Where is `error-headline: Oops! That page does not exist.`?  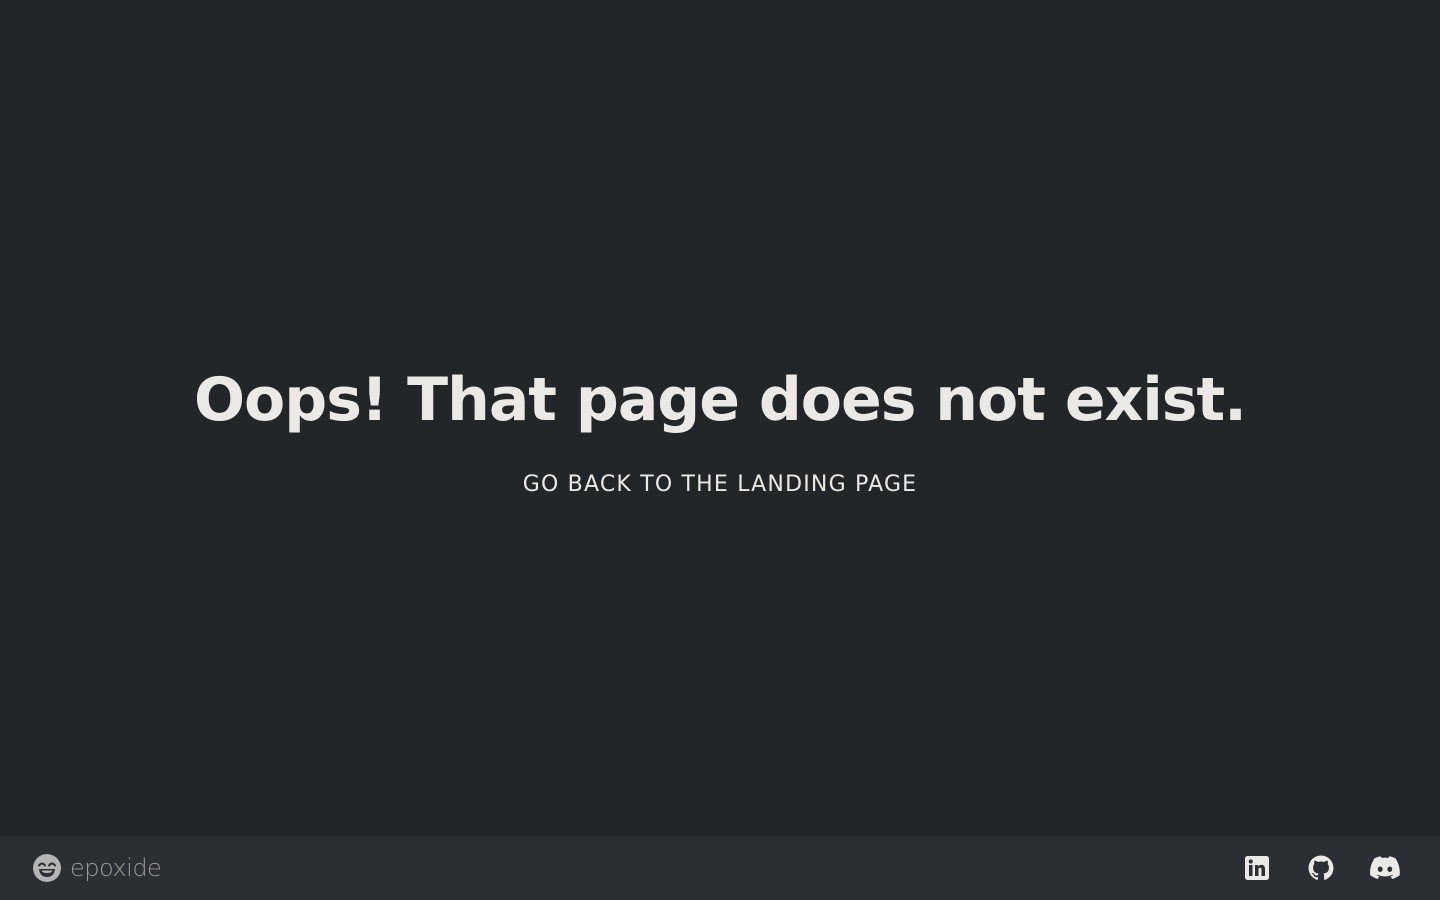 error-headline: Oops! That page does not exist. is located at coordinates (720, 399).